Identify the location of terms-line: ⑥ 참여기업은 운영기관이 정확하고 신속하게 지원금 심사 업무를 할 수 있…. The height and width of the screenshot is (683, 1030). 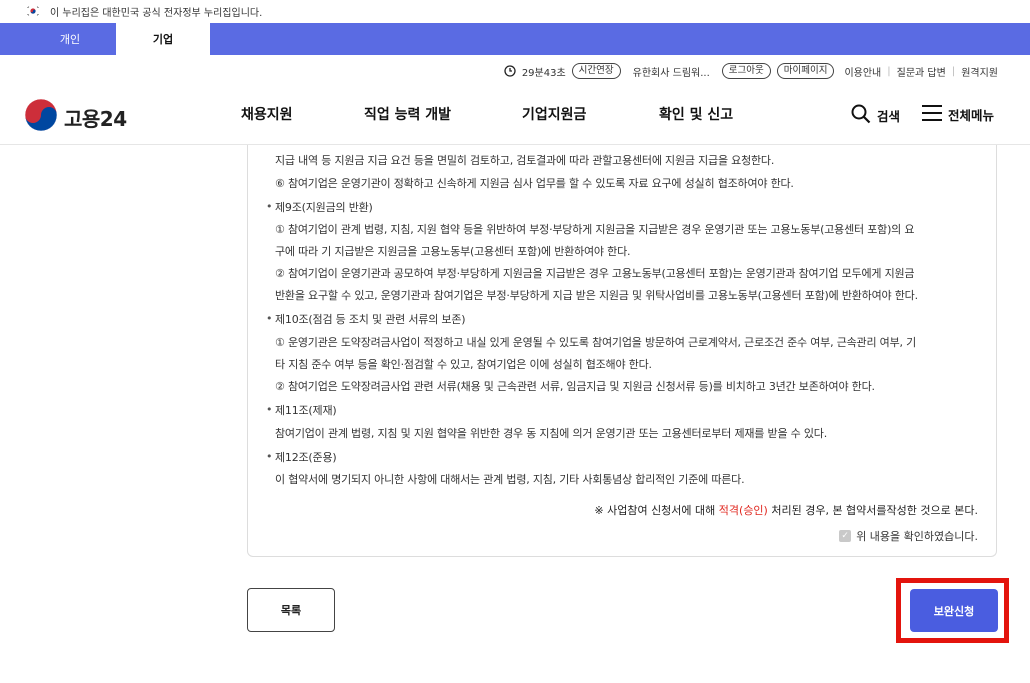
(534, 183).